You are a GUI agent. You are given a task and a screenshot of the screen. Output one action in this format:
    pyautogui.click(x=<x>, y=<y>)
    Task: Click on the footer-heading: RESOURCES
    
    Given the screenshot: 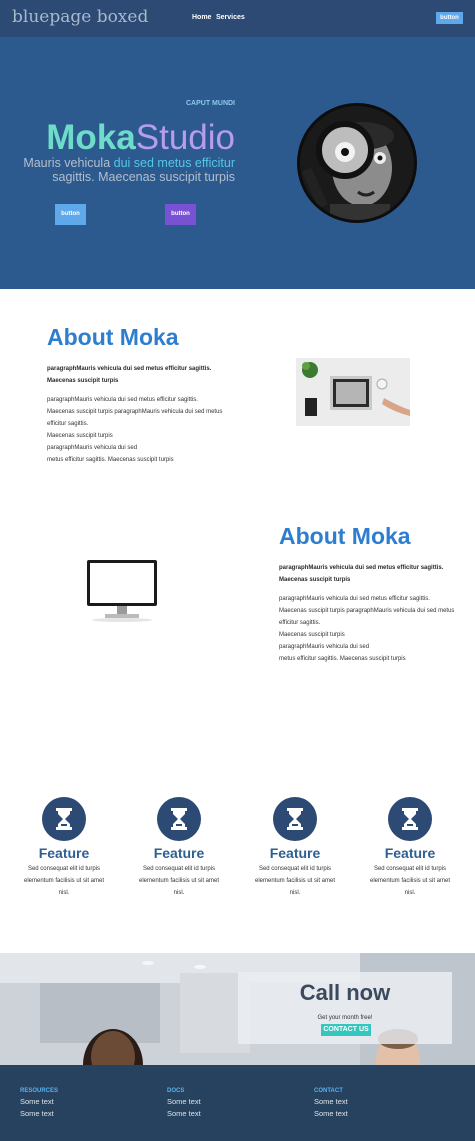 What is the action you would take?
    pyautogui.click(x=39, y=1091)
    